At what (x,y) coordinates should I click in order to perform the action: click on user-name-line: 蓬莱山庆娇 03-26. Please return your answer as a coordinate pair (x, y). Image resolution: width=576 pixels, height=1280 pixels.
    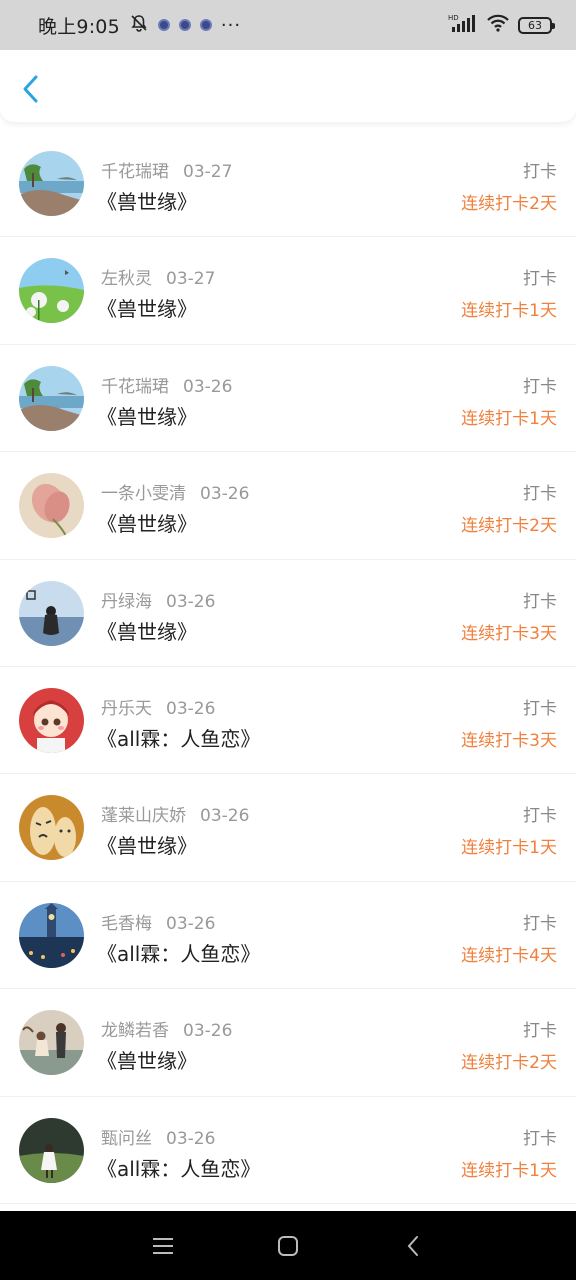
    Looking at the image, I should click on (175, 813).